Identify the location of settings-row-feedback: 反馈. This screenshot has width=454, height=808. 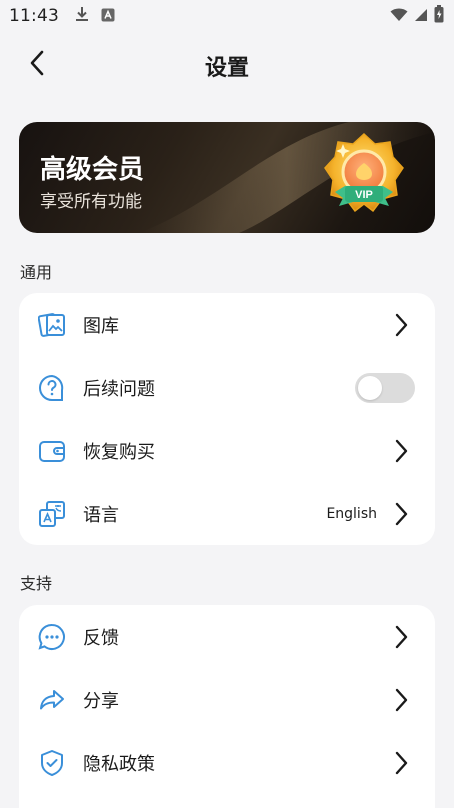
(227, 636).